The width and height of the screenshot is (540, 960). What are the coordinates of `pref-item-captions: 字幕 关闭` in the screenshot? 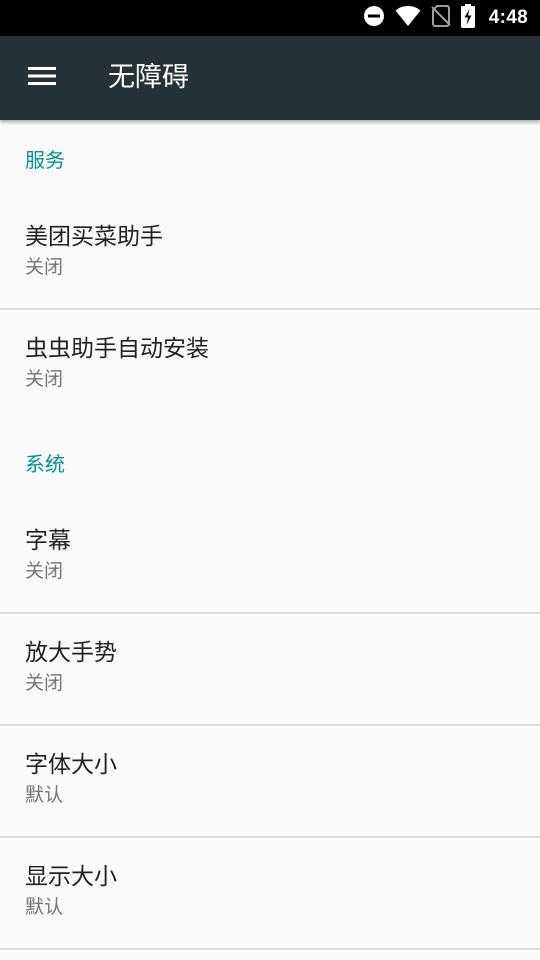 It's located at (270, 558).